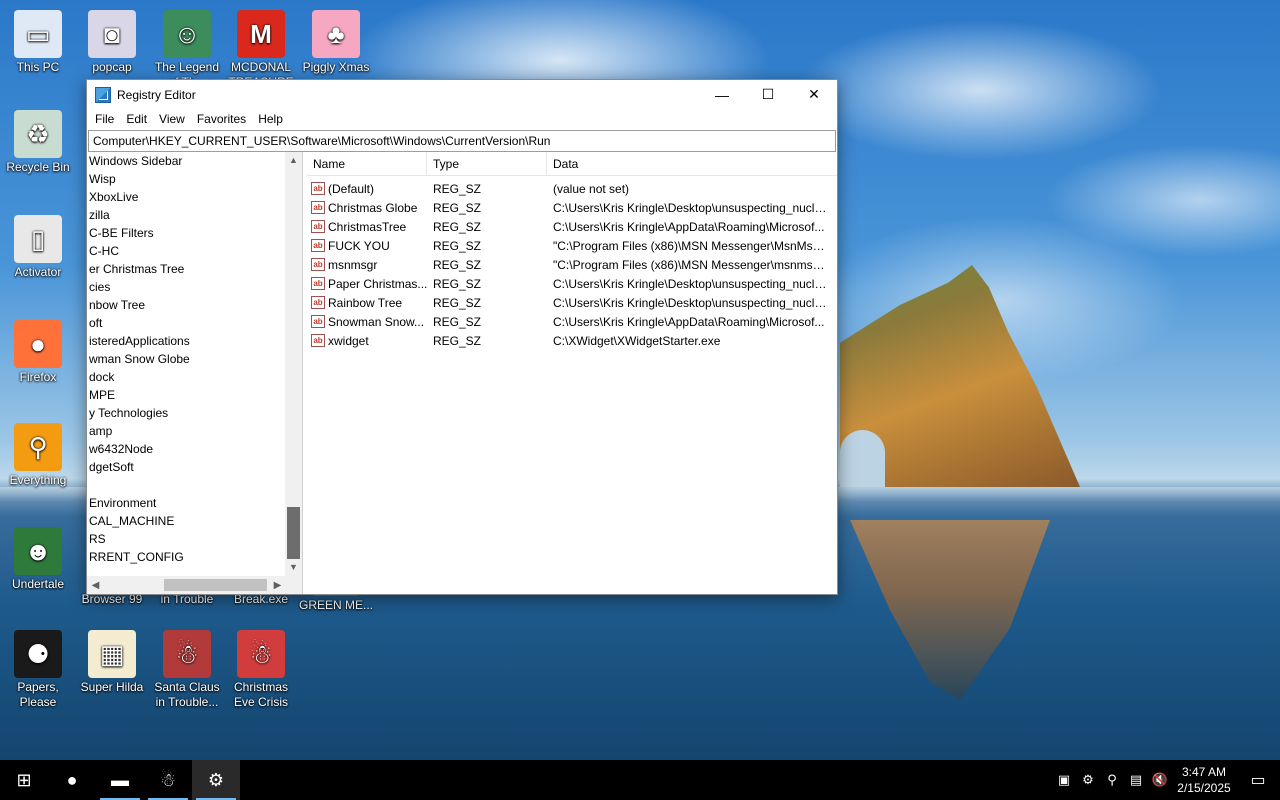 The height and width of the screenshot is (800, 1280). Describe the element at coordinates (1204, 772) in the screenshot. I see `clock-time: 3:47 AM` at that location.